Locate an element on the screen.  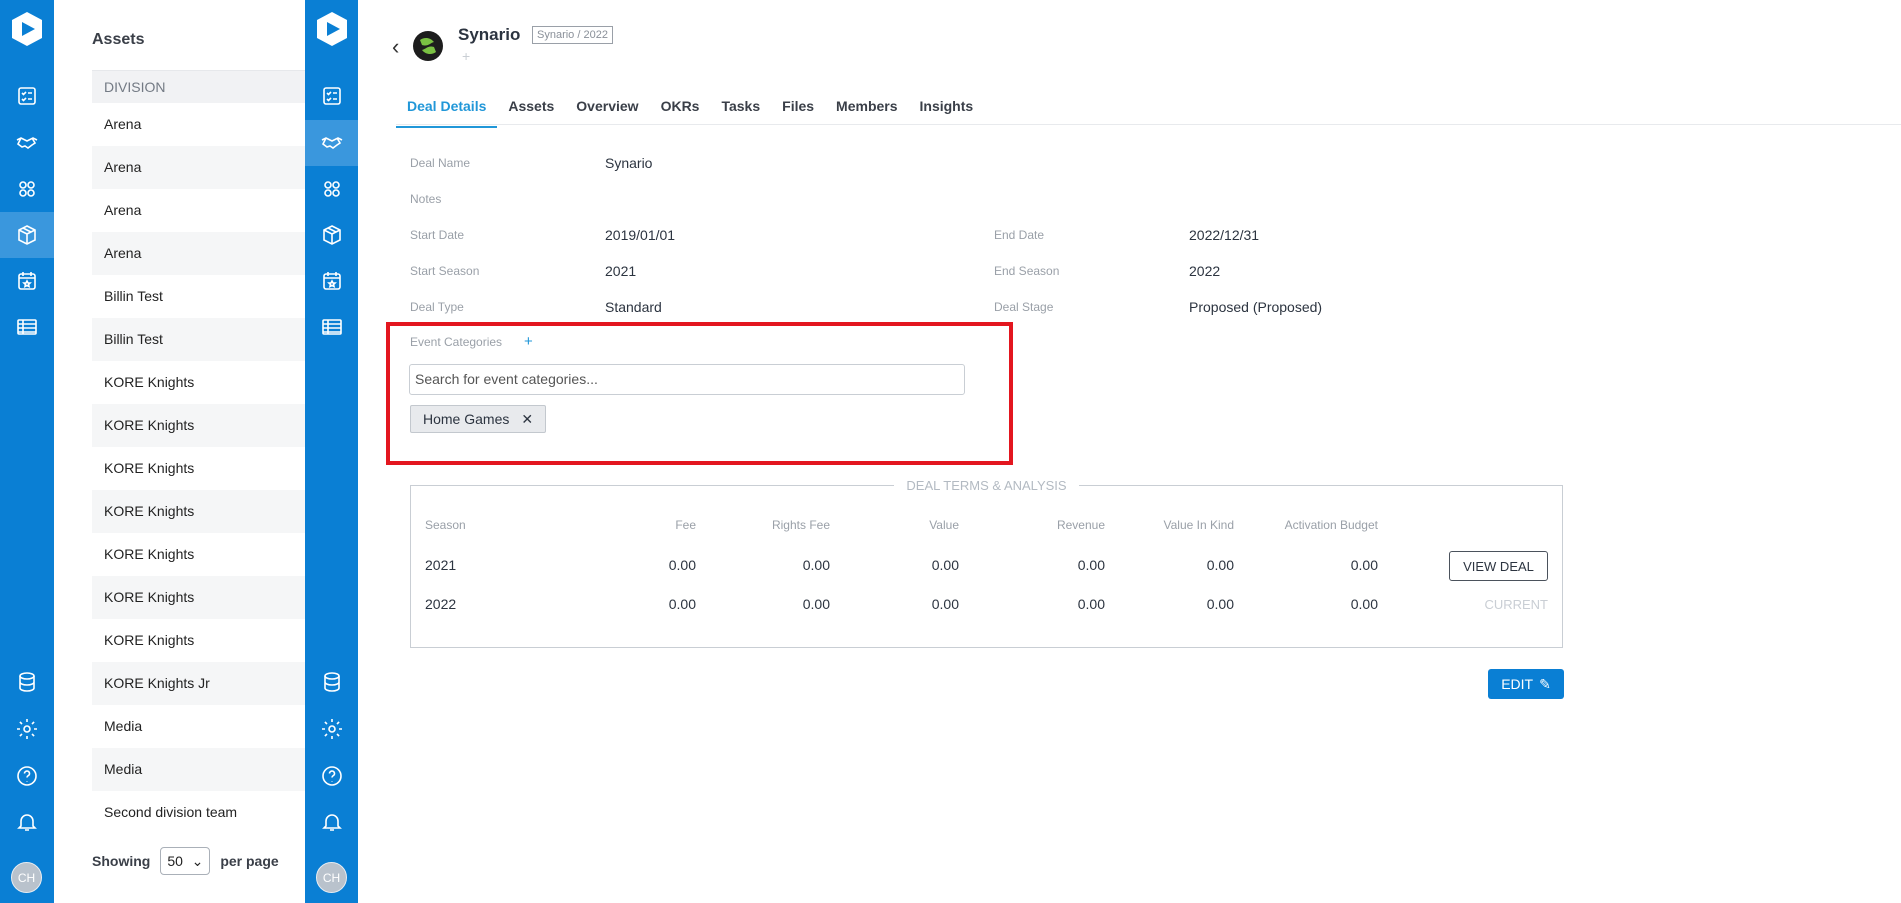
add-event-category-icon: + is located at coordinates (528, 341).